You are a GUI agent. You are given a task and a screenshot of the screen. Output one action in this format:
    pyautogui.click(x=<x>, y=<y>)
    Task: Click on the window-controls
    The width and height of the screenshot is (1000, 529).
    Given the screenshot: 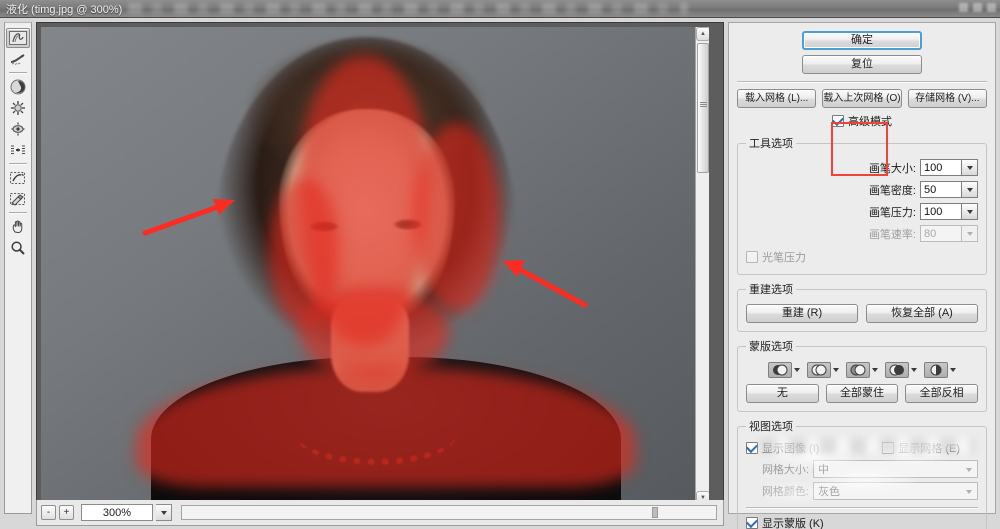 What is the action you would take?
    pyautogui.click(x=977, y=7)
    